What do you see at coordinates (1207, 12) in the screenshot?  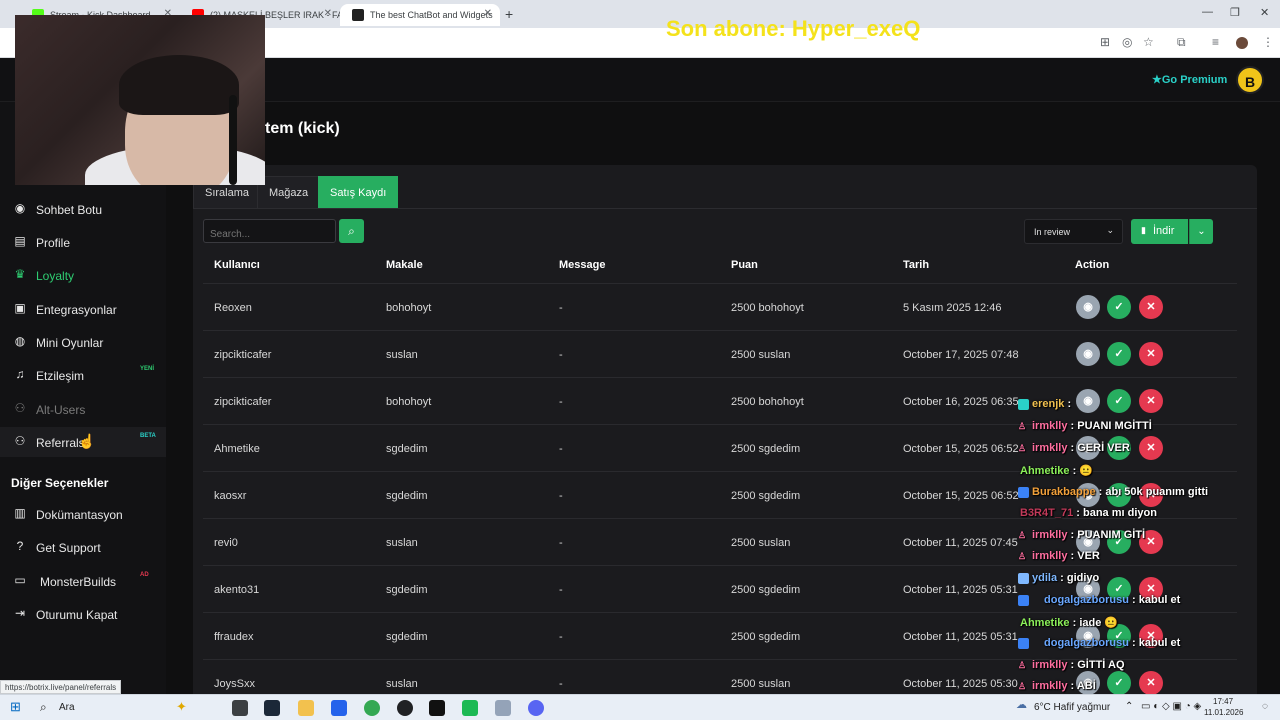 I see `minimize-icon: —` at bounding box center [1207, 12].